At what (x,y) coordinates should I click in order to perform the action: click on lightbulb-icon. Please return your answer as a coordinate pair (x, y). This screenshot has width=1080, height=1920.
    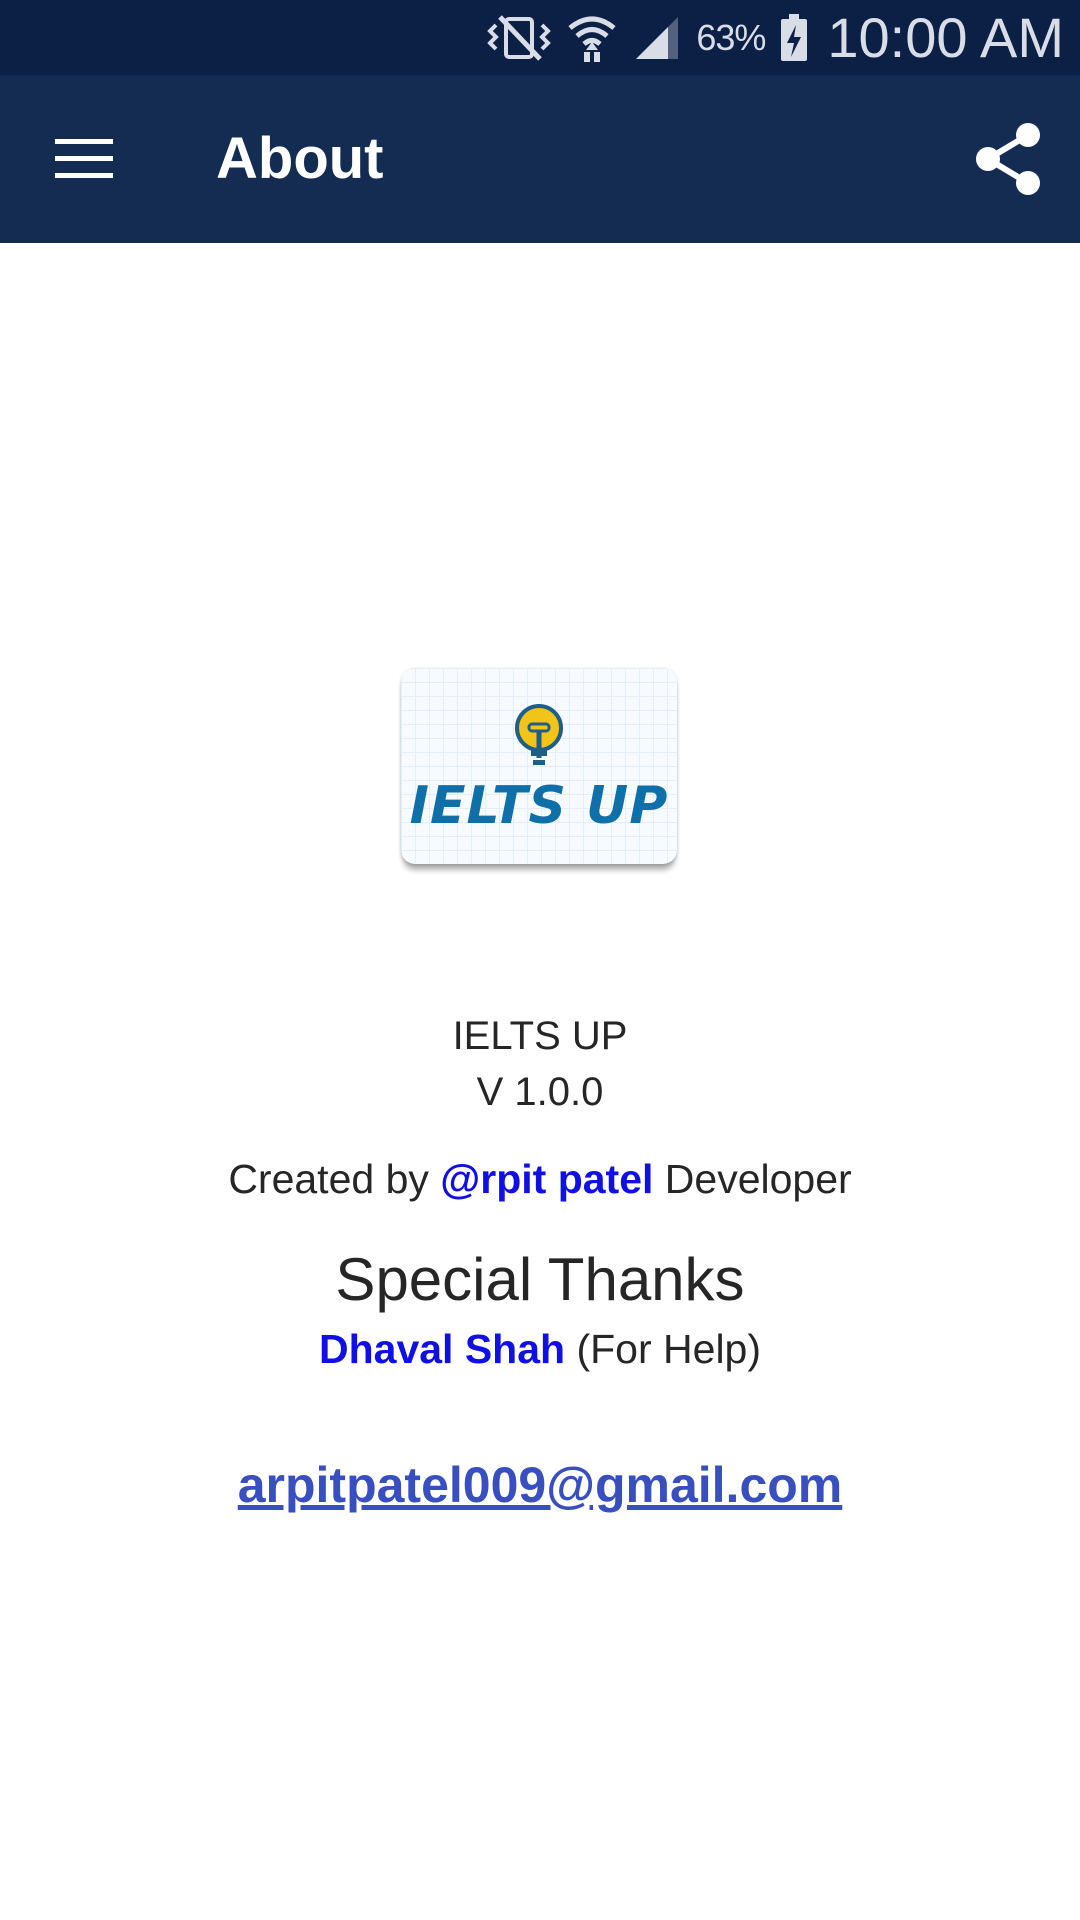
    Looking at the image, I should click on (539, 742).